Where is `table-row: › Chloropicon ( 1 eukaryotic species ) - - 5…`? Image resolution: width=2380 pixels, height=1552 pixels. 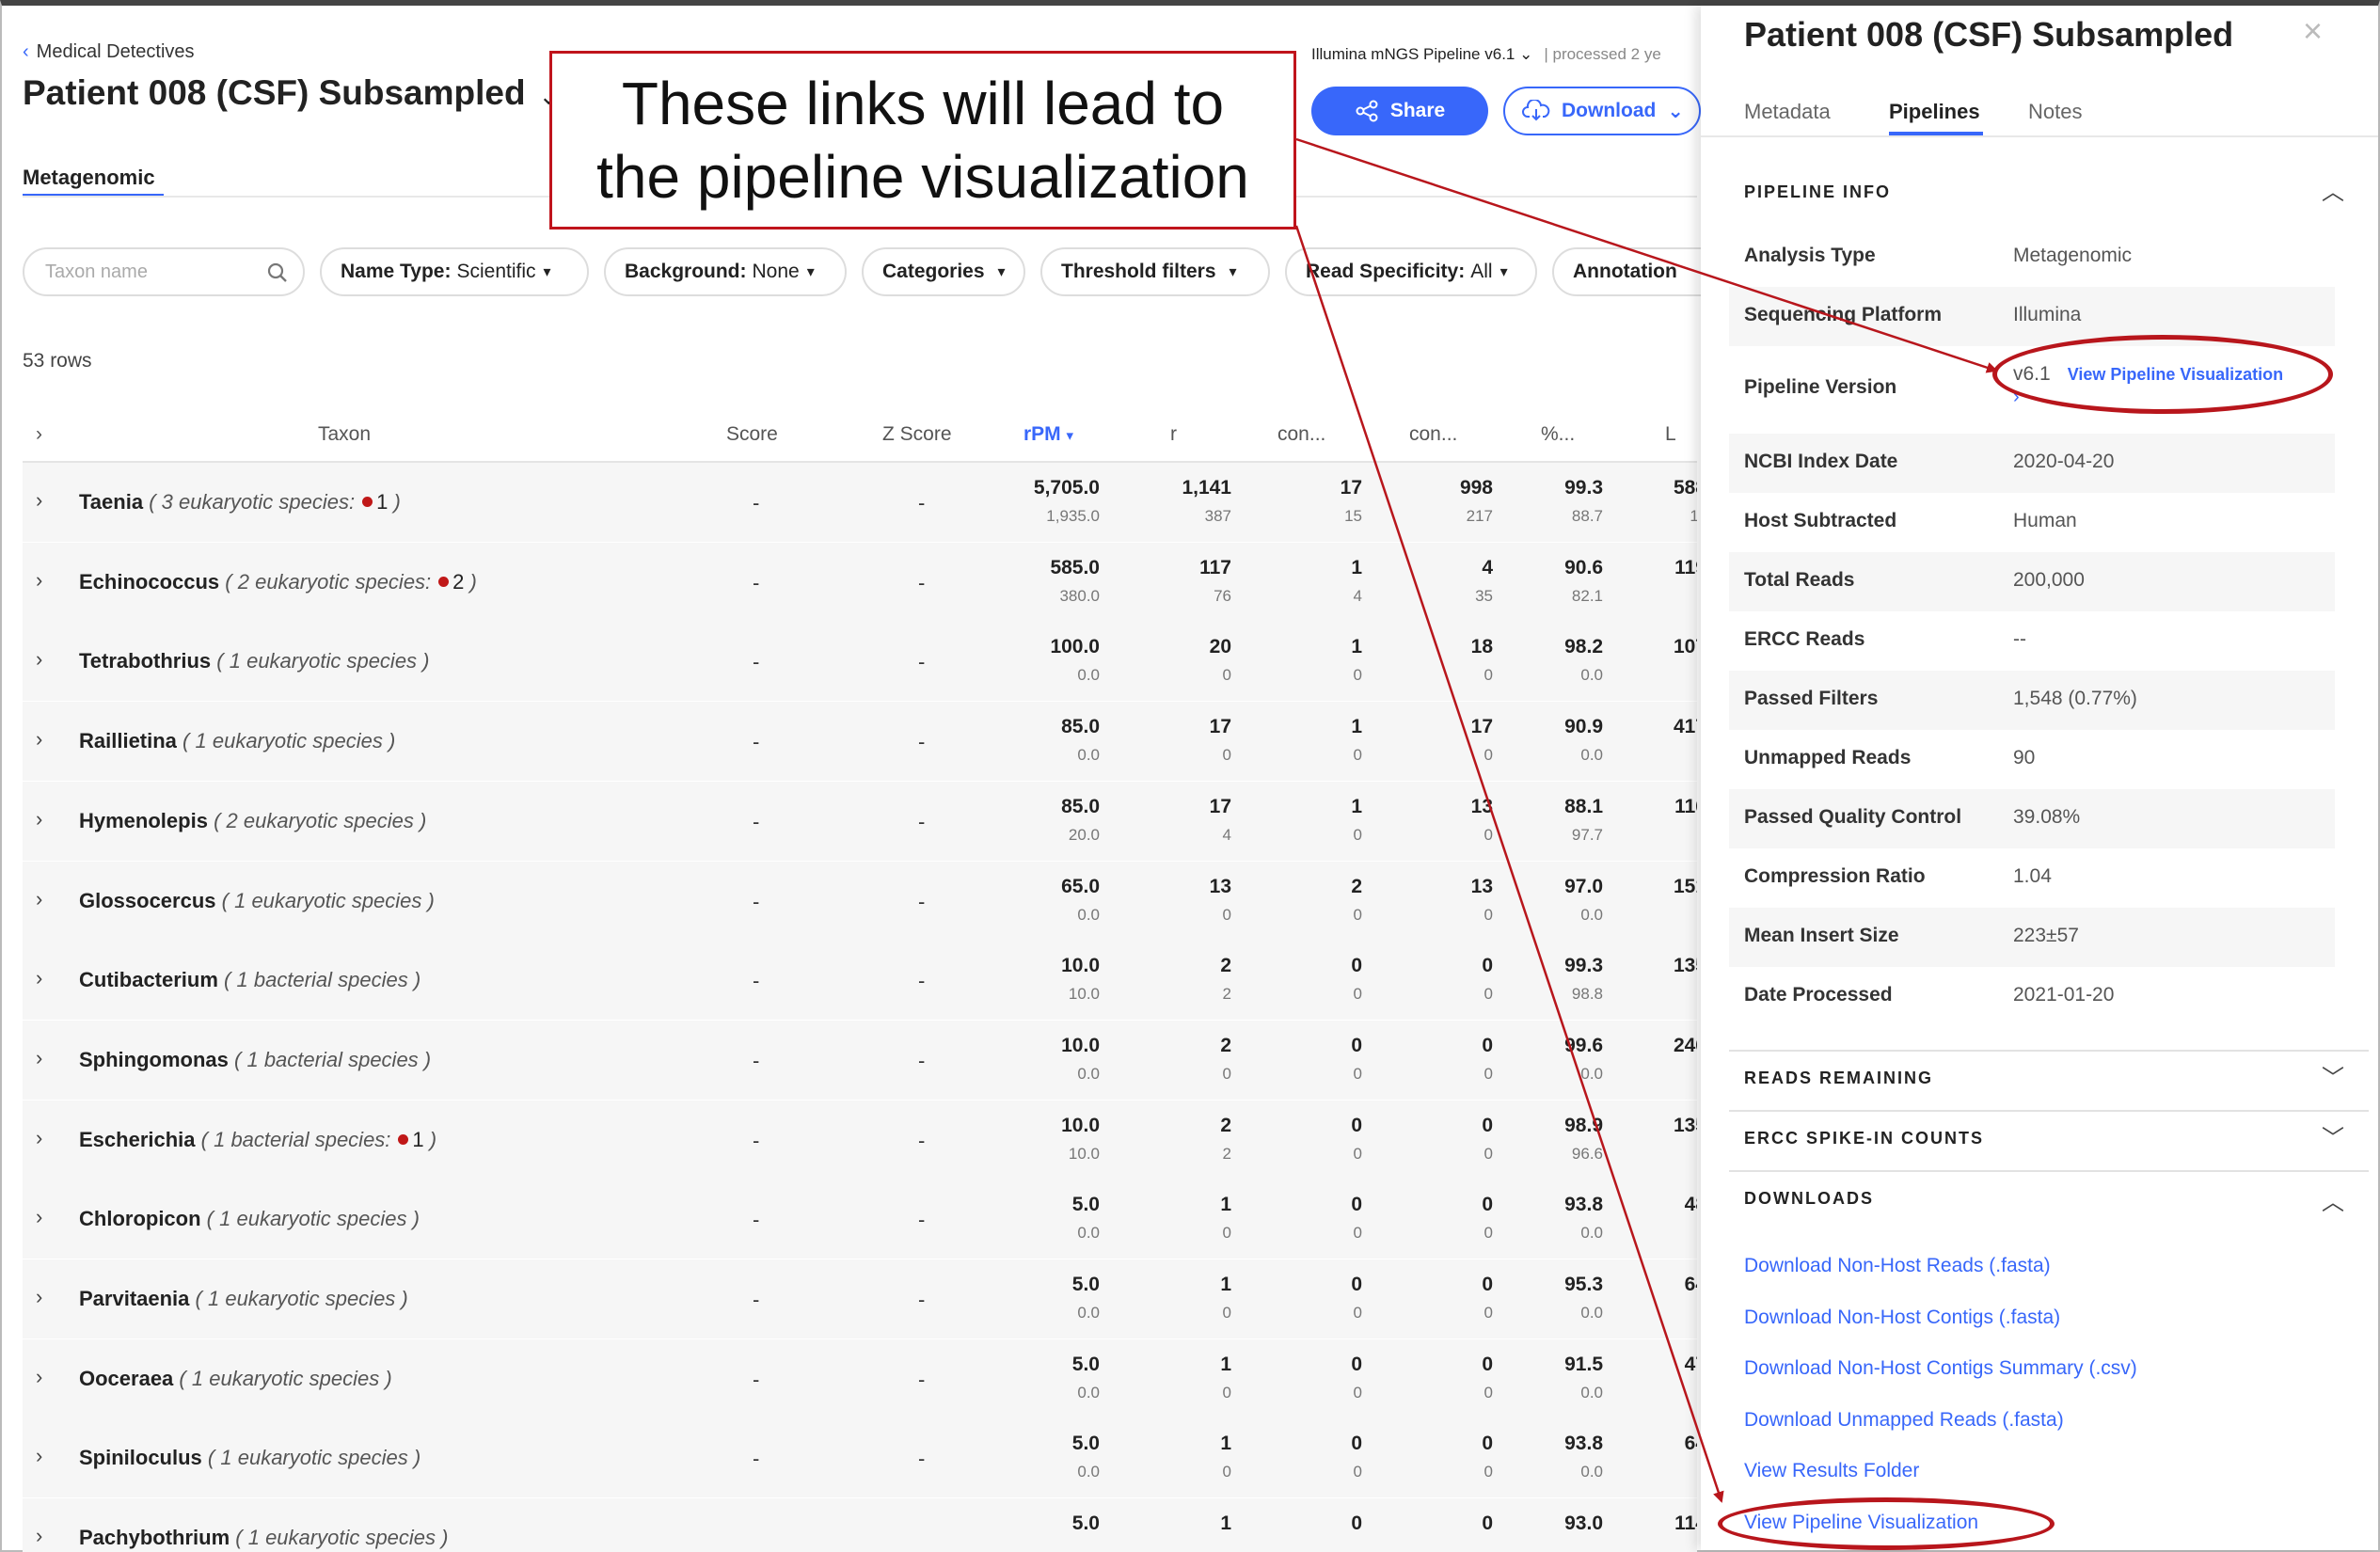 table-row: › Chloropicon ( 1 eukaryotic species ) - - 5… is located at coordinates (860, 1220).